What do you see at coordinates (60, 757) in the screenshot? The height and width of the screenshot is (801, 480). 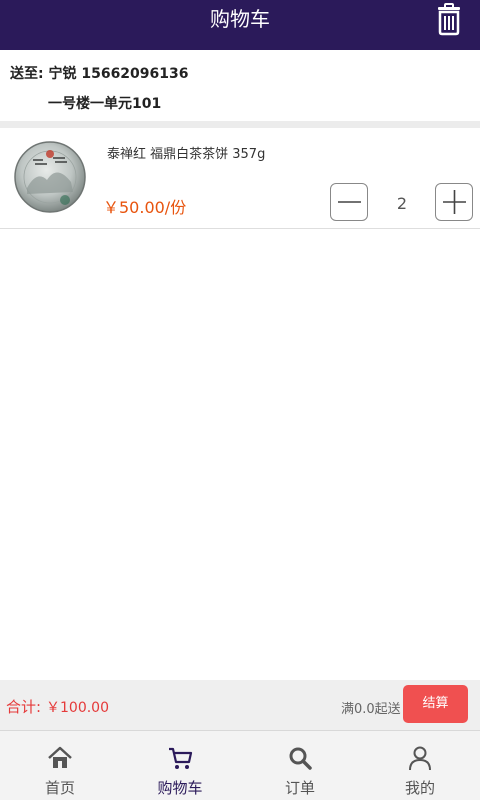 I see `home-icon` at bounding box center [60, 757].